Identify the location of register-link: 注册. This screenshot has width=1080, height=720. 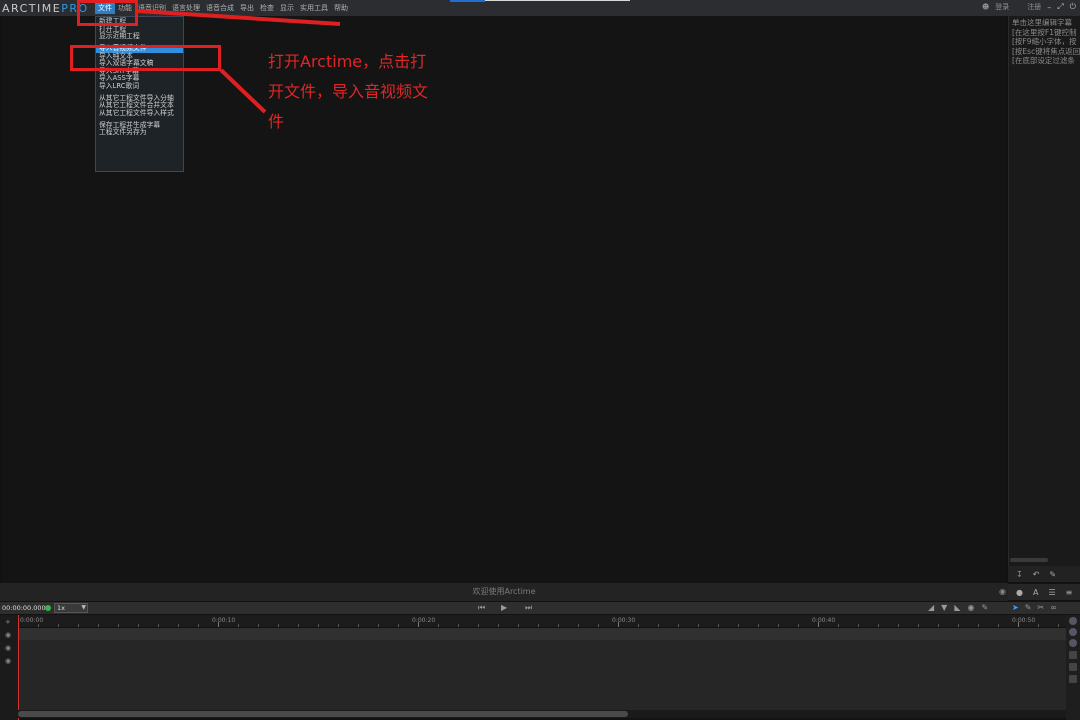
(1034, 7).